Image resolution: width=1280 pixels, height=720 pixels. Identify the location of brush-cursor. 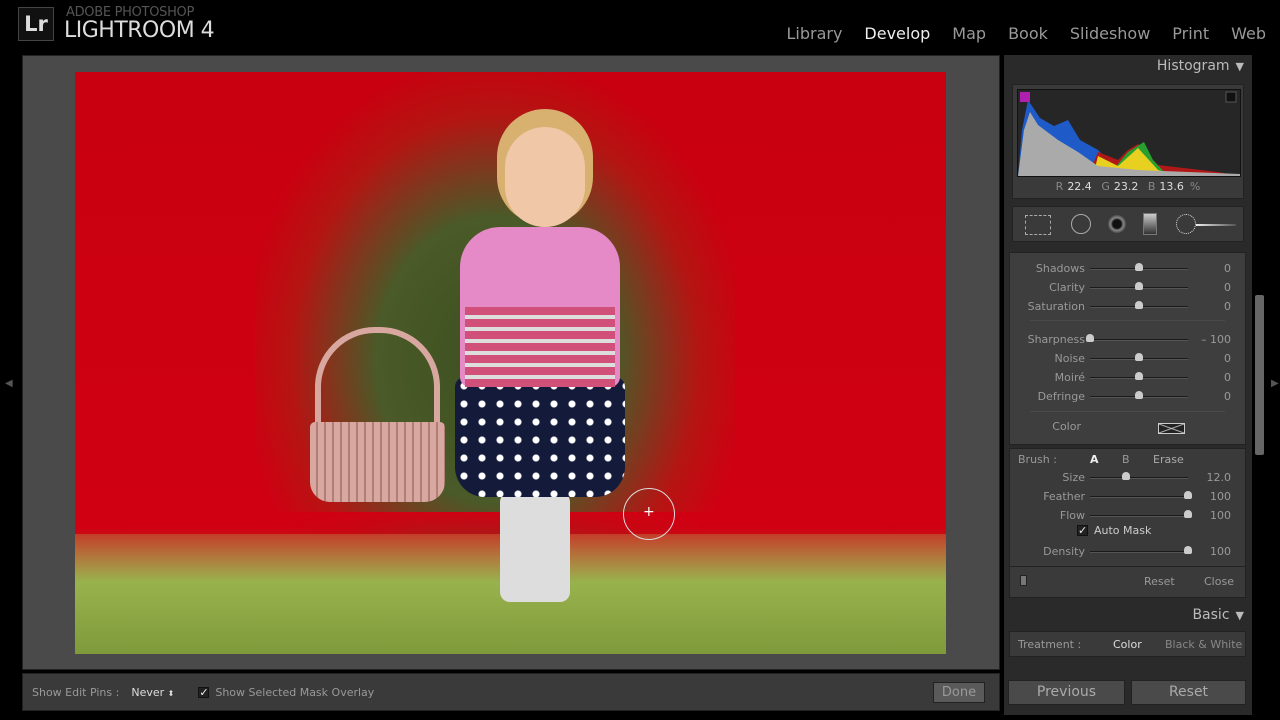
(649, 514).